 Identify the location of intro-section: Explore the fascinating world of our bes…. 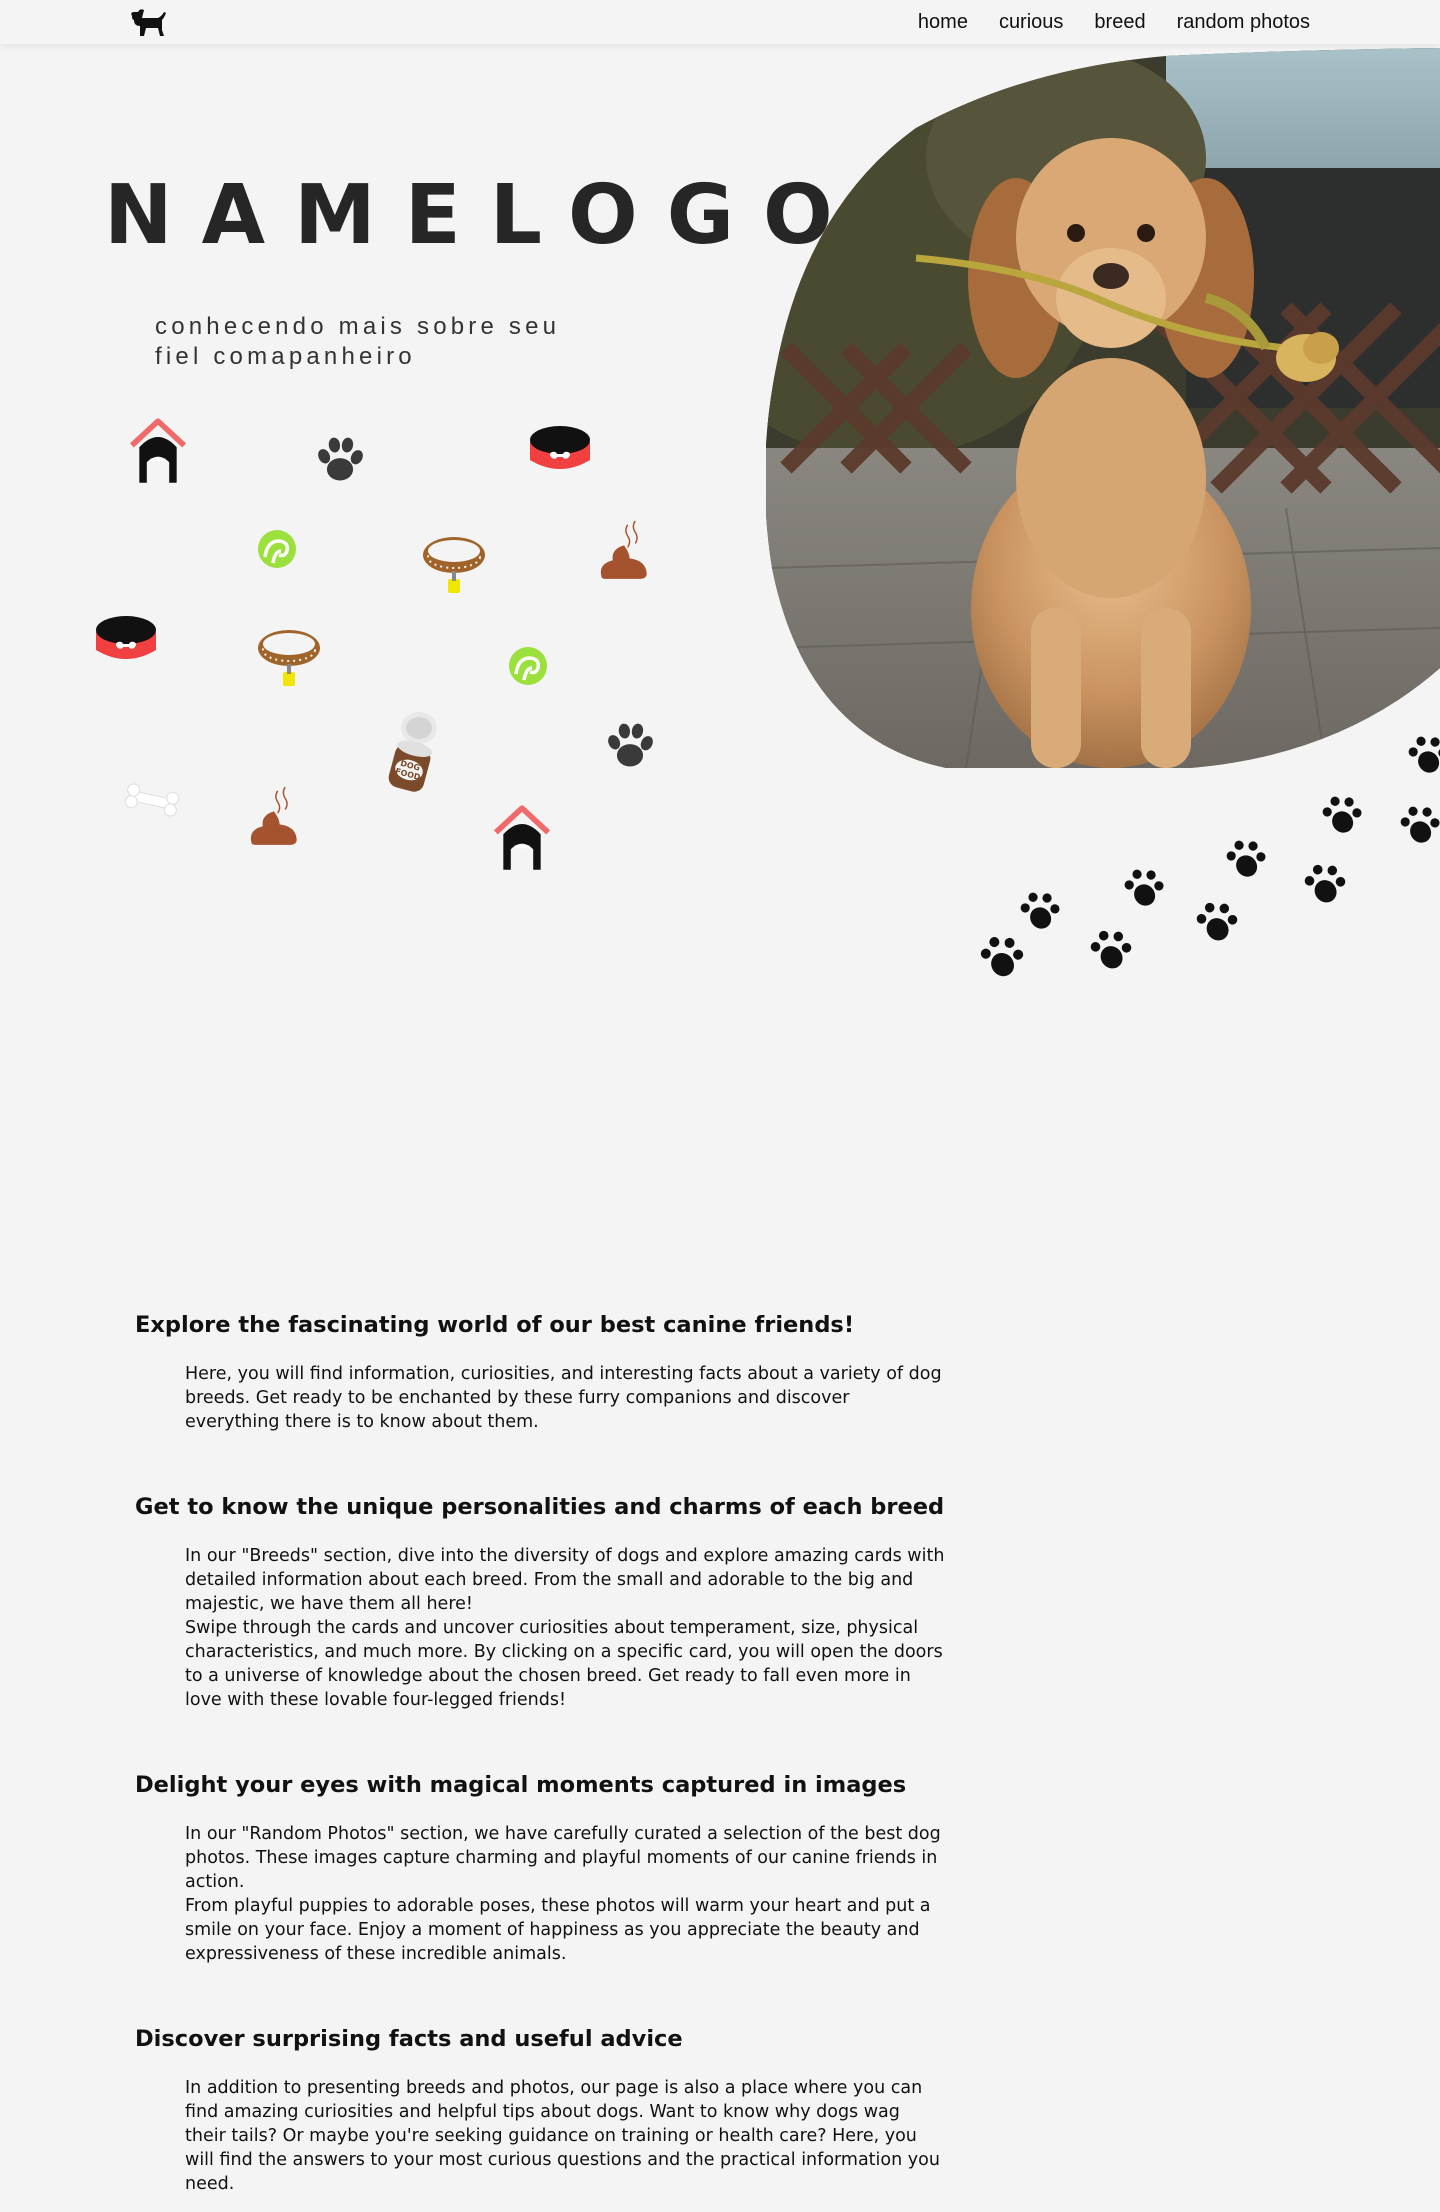
(545, 1372).